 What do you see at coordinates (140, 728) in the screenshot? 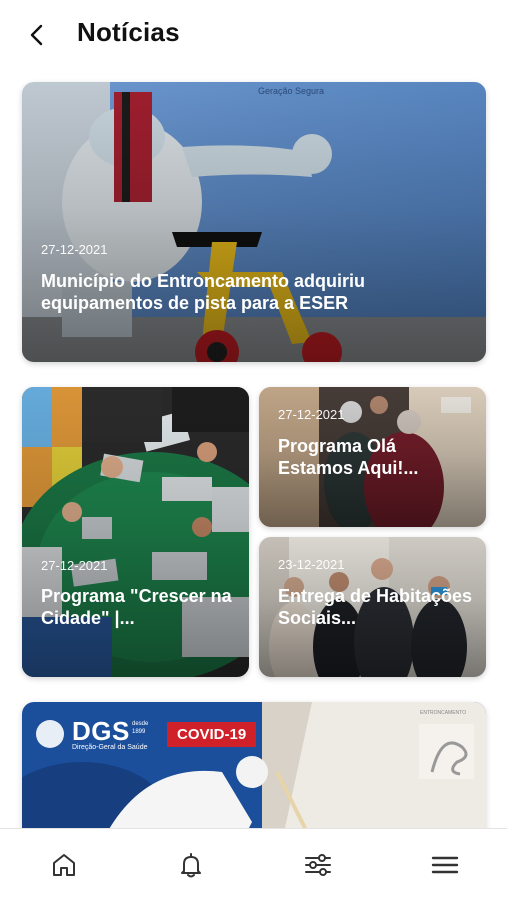
I see `dgs-since-text: desde 1899` at bounding box center [140, 728].